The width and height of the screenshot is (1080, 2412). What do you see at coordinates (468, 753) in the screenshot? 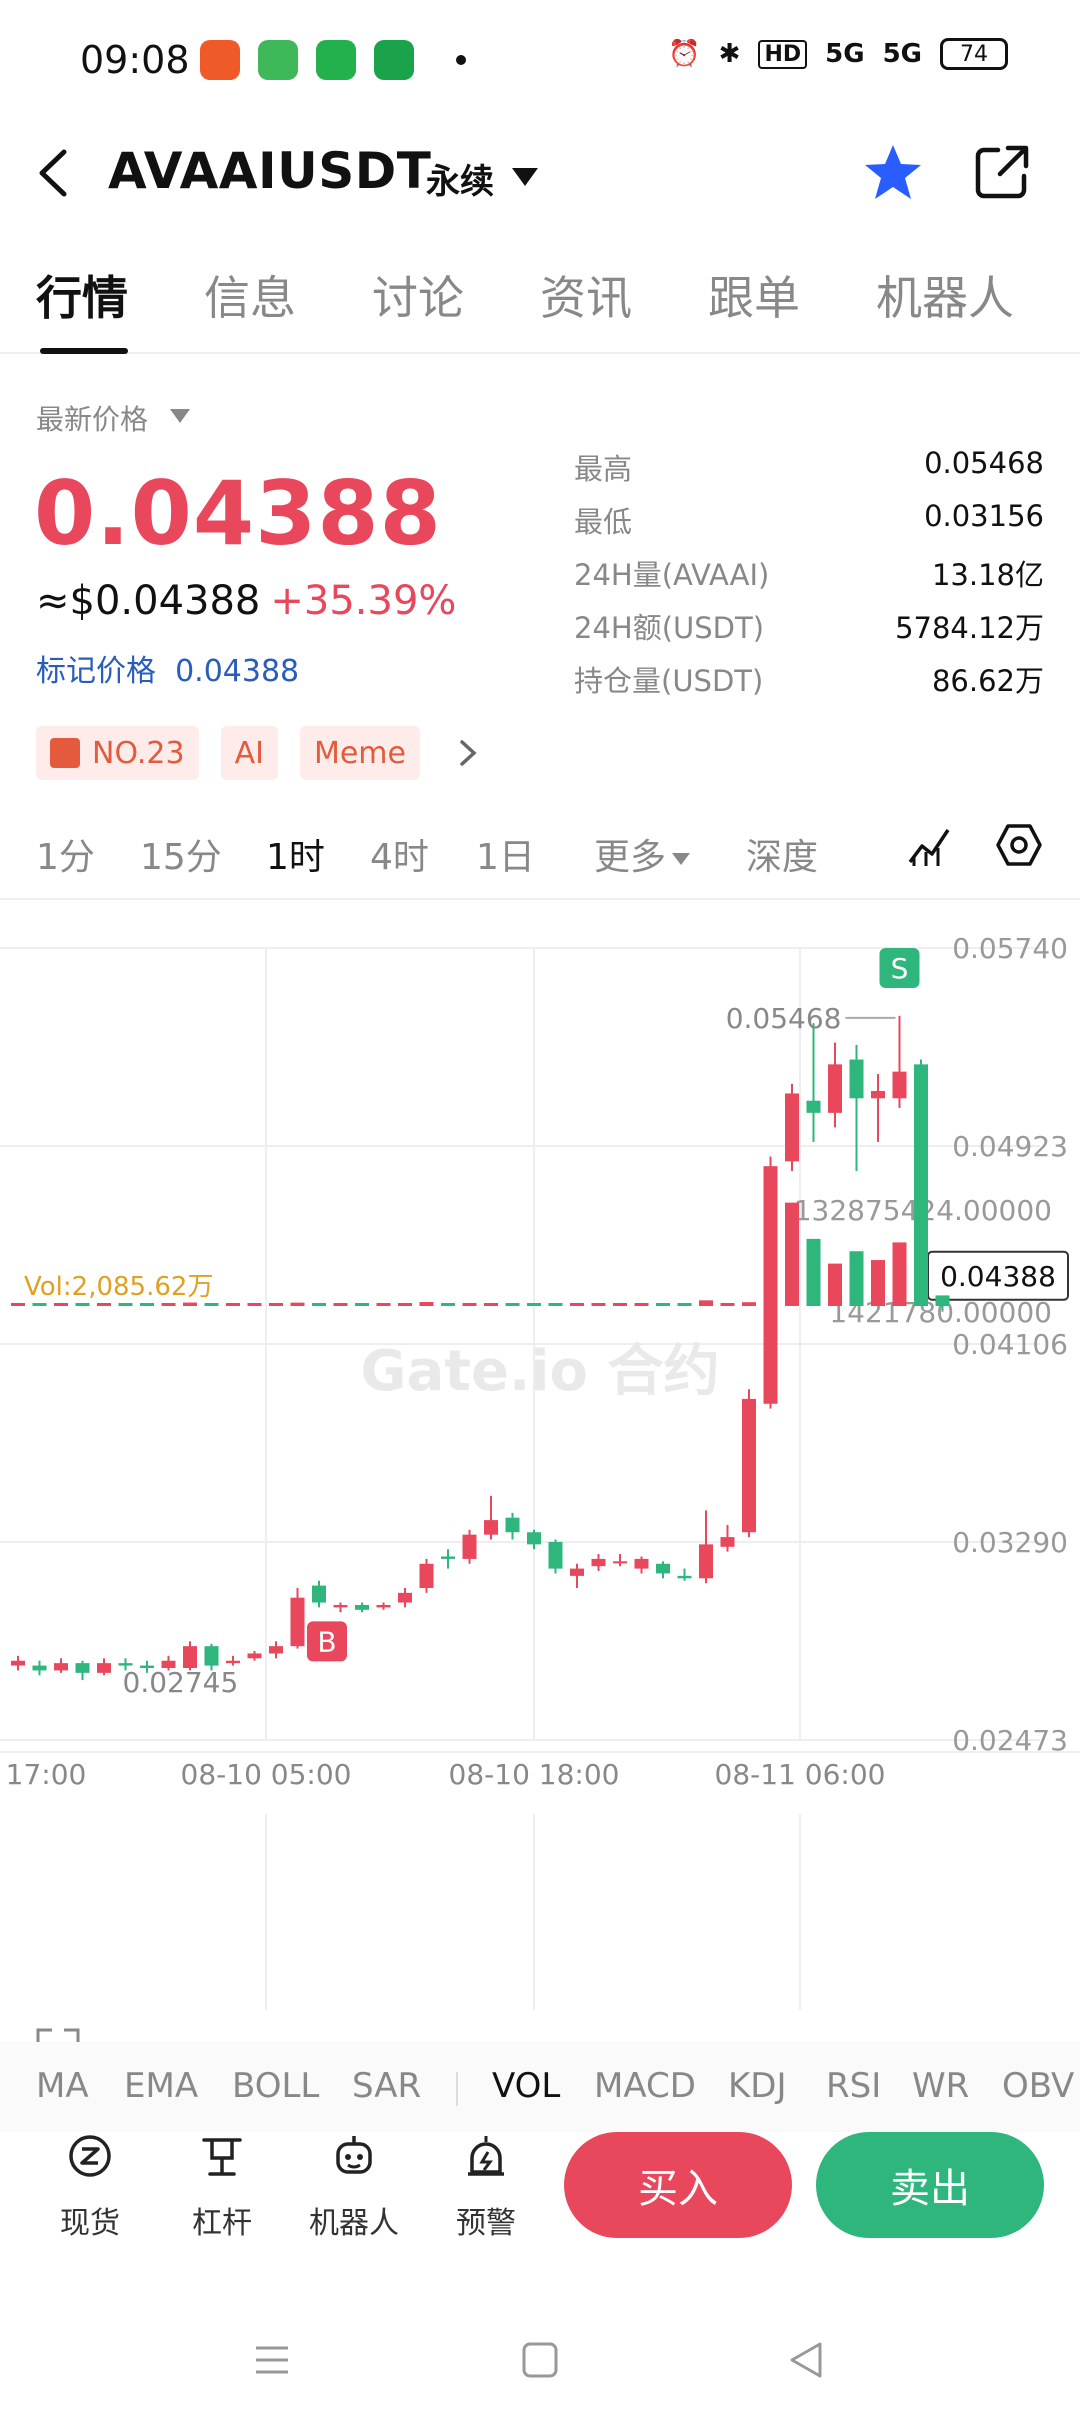
I see `chevron-right-icon` at bounding box center [468, 753].